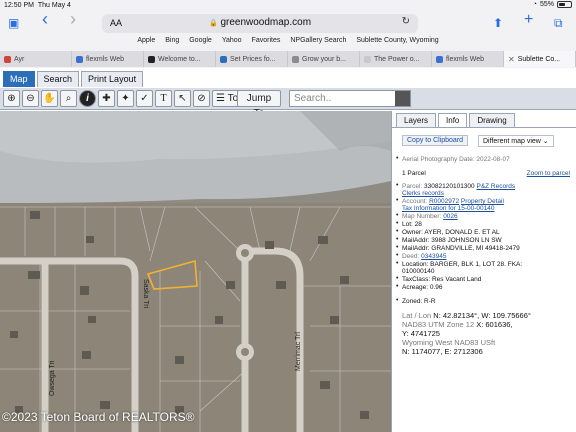 The height and width of the screenshot is (432, 576). Describe the element at coordinates (200, 43) in the screenshot. I see `favorite-link: Google` at that location.